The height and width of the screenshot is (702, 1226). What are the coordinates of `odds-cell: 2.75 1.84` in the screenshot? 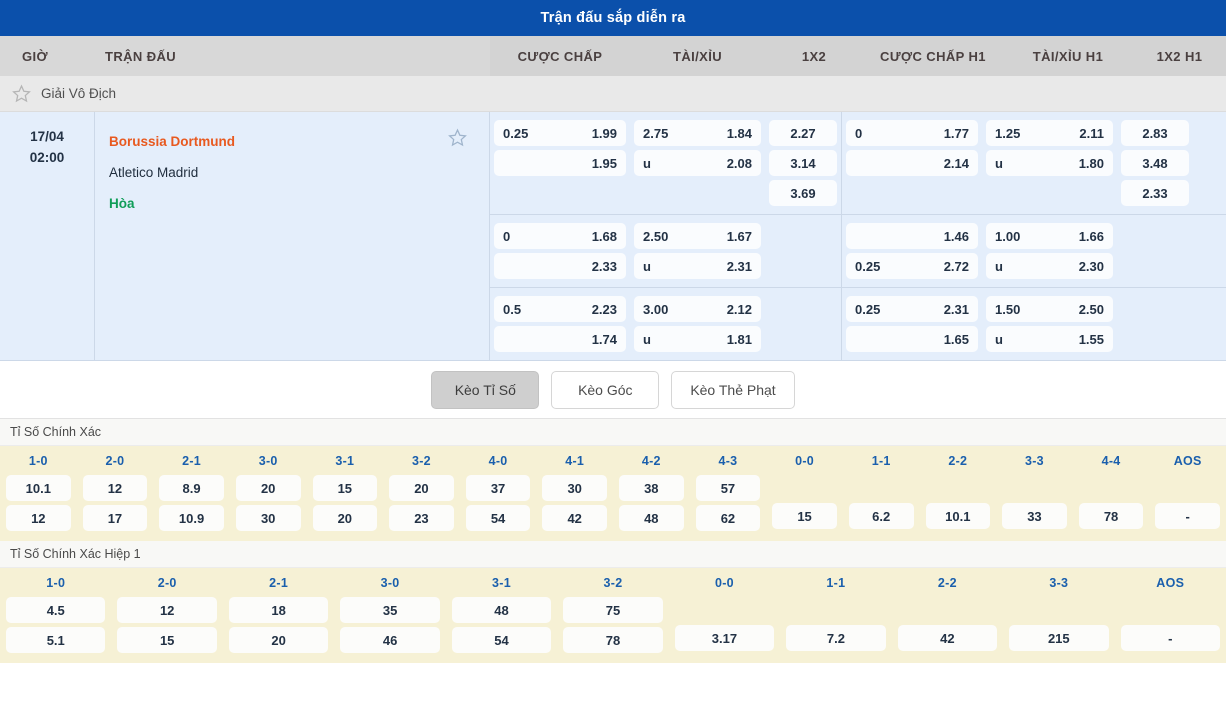 It's located at (697, 133).